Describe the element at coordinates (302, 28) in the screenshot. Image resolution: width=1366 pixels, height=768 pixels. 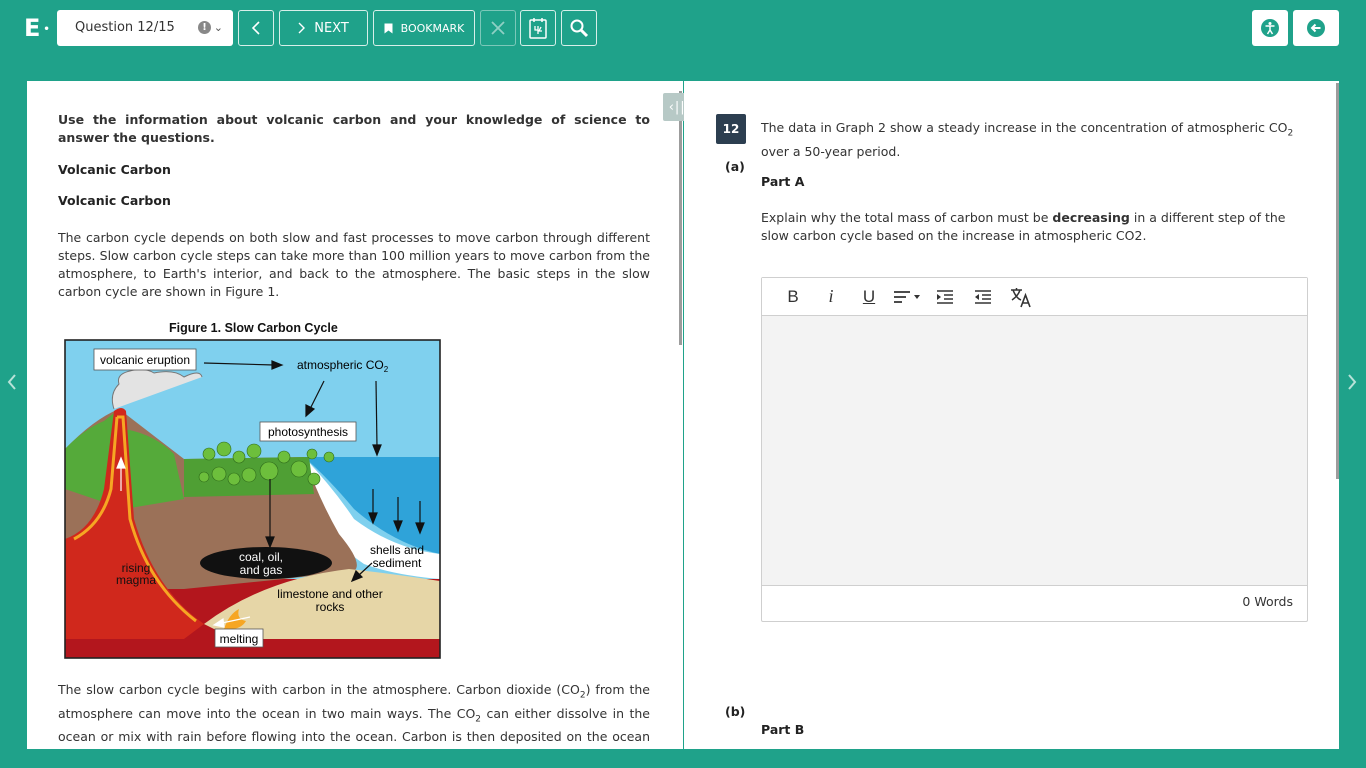
I see `chevron-right-icon` at that location.